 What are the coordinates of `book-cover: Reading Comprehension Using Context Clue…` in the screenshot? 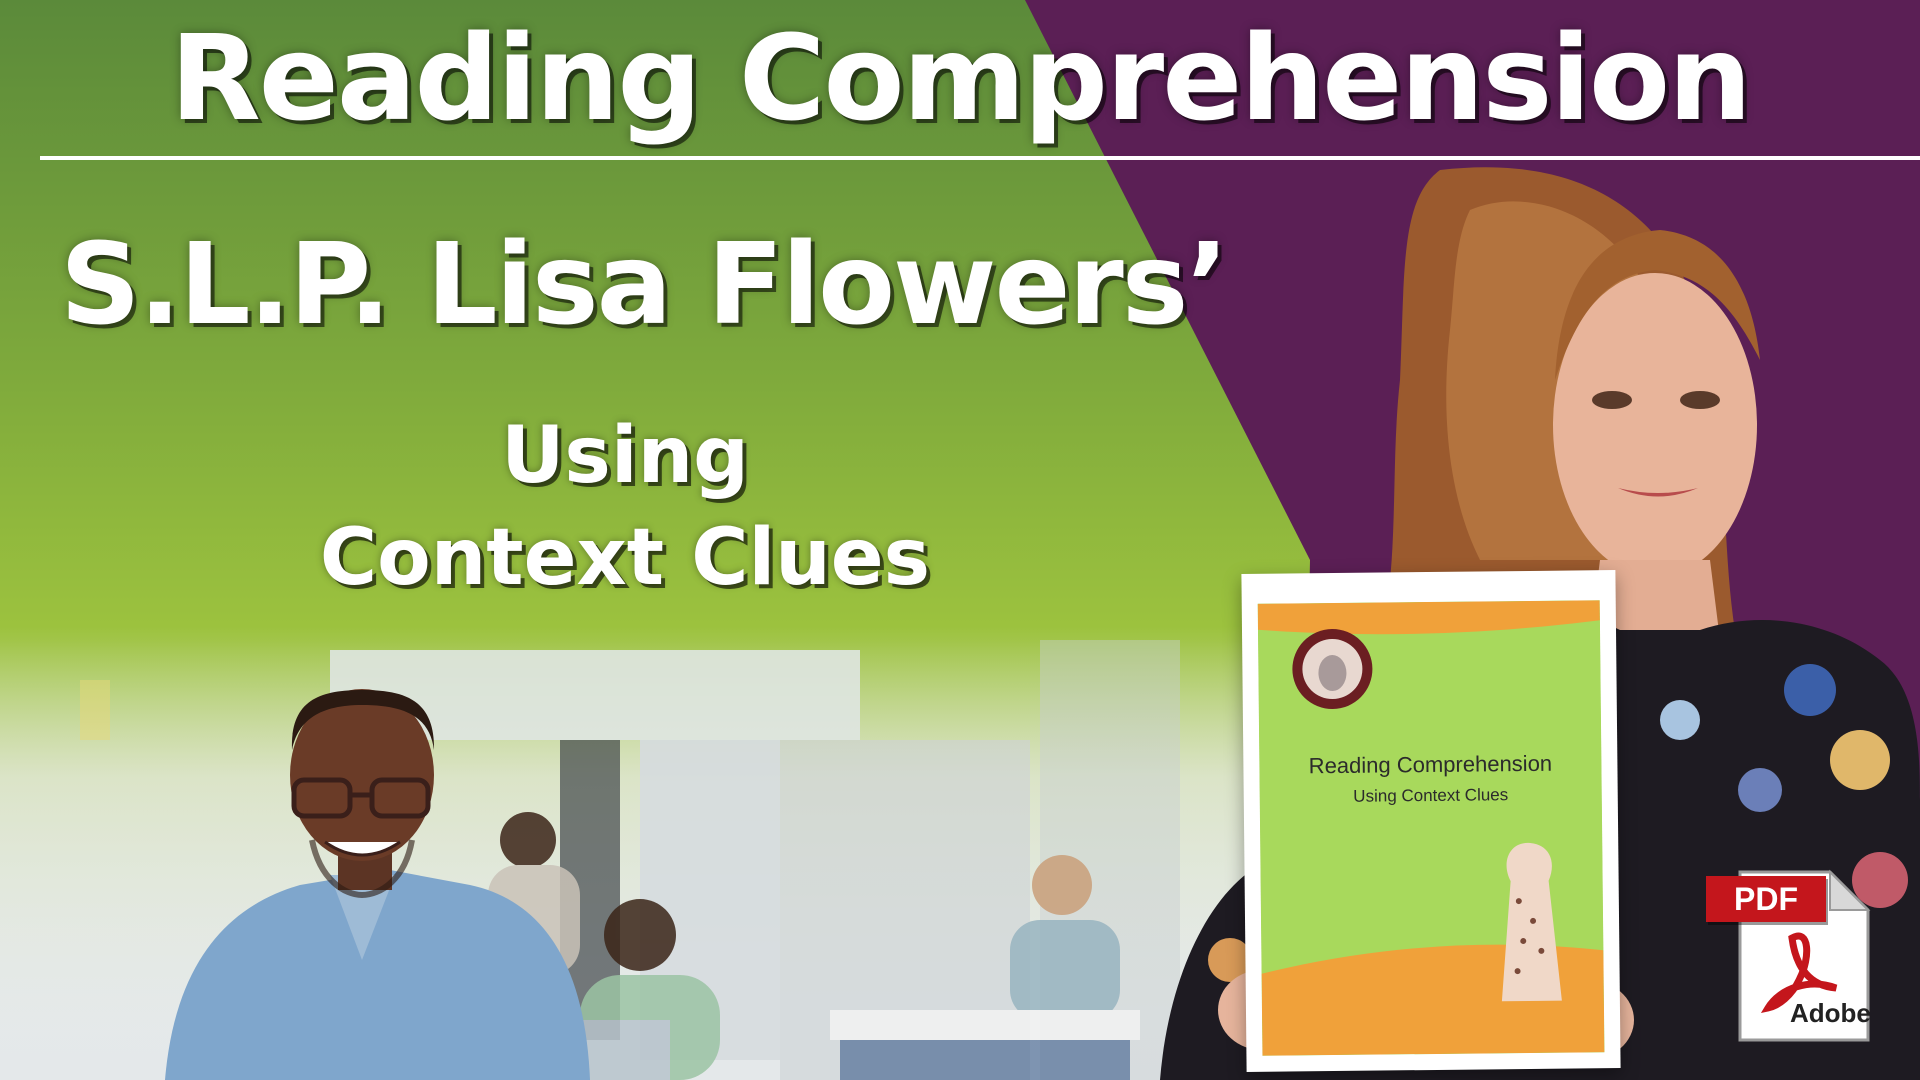 It's located at (1431, 821).